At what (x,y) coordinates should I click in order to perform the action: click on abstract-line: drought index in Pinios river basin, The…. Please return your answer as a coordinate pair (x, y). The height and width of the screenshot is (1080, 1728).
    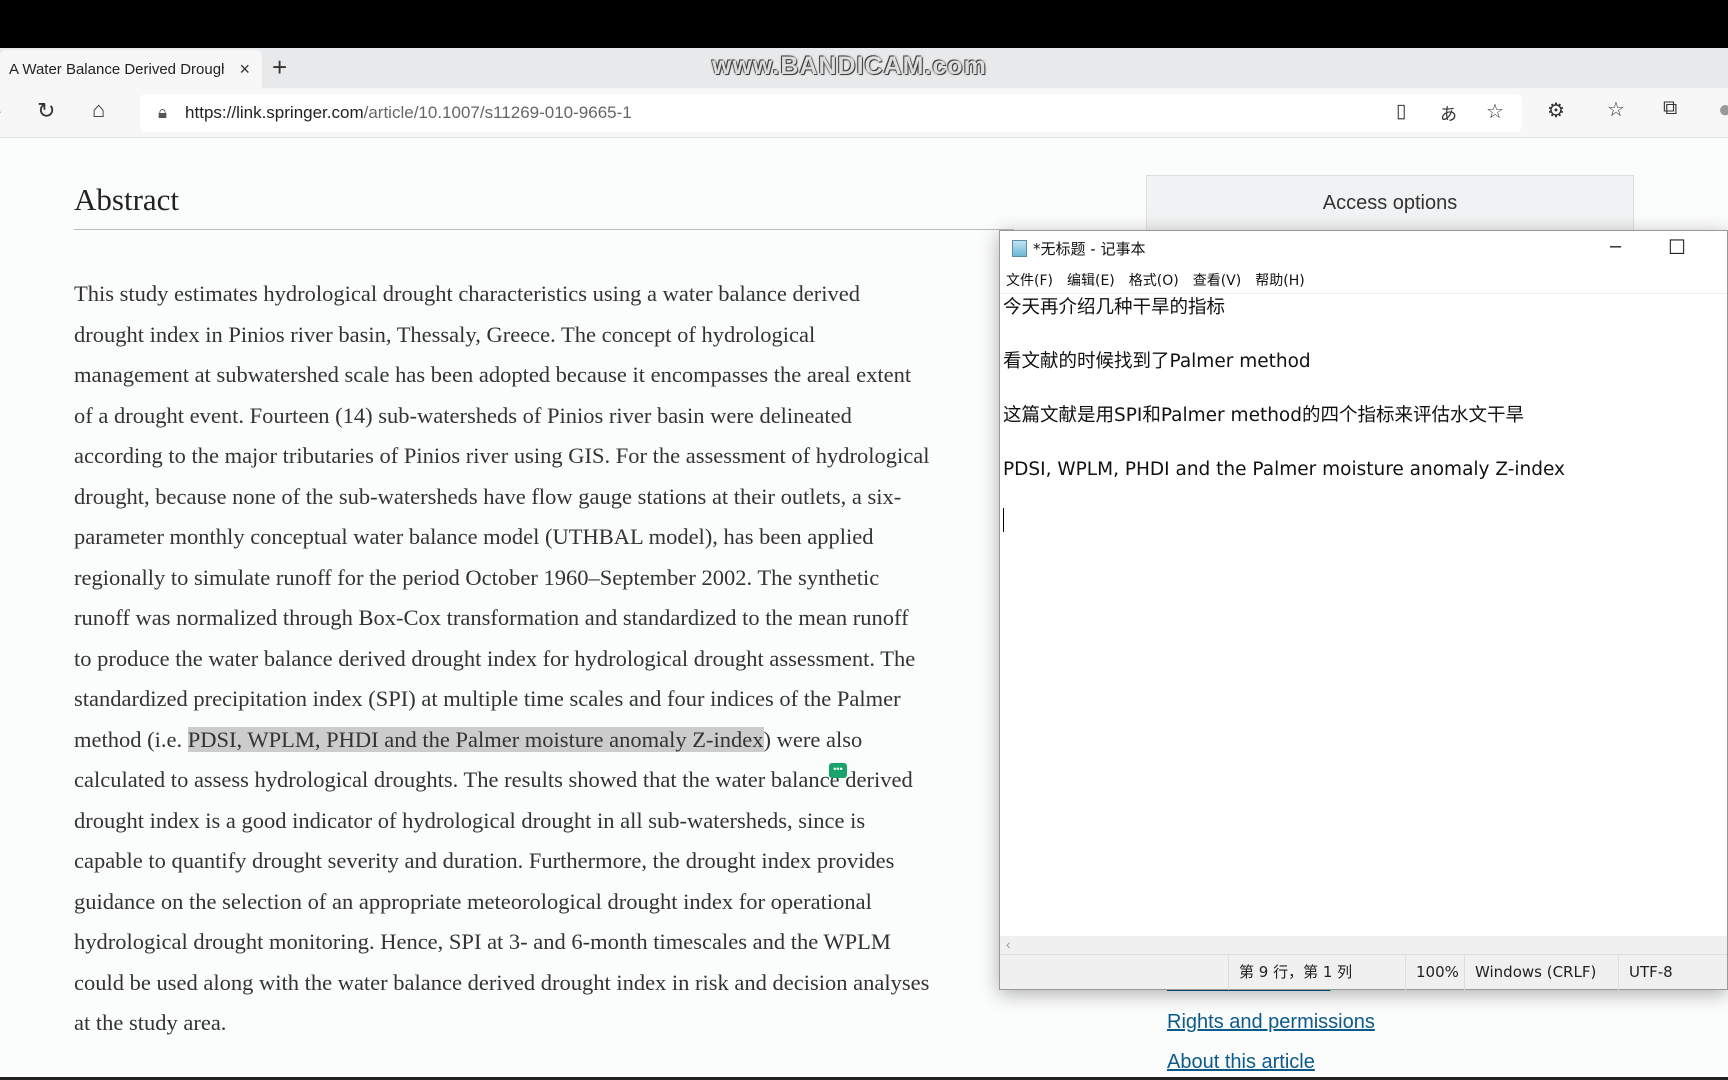
    Looking at the image, I should click on (445, 334).